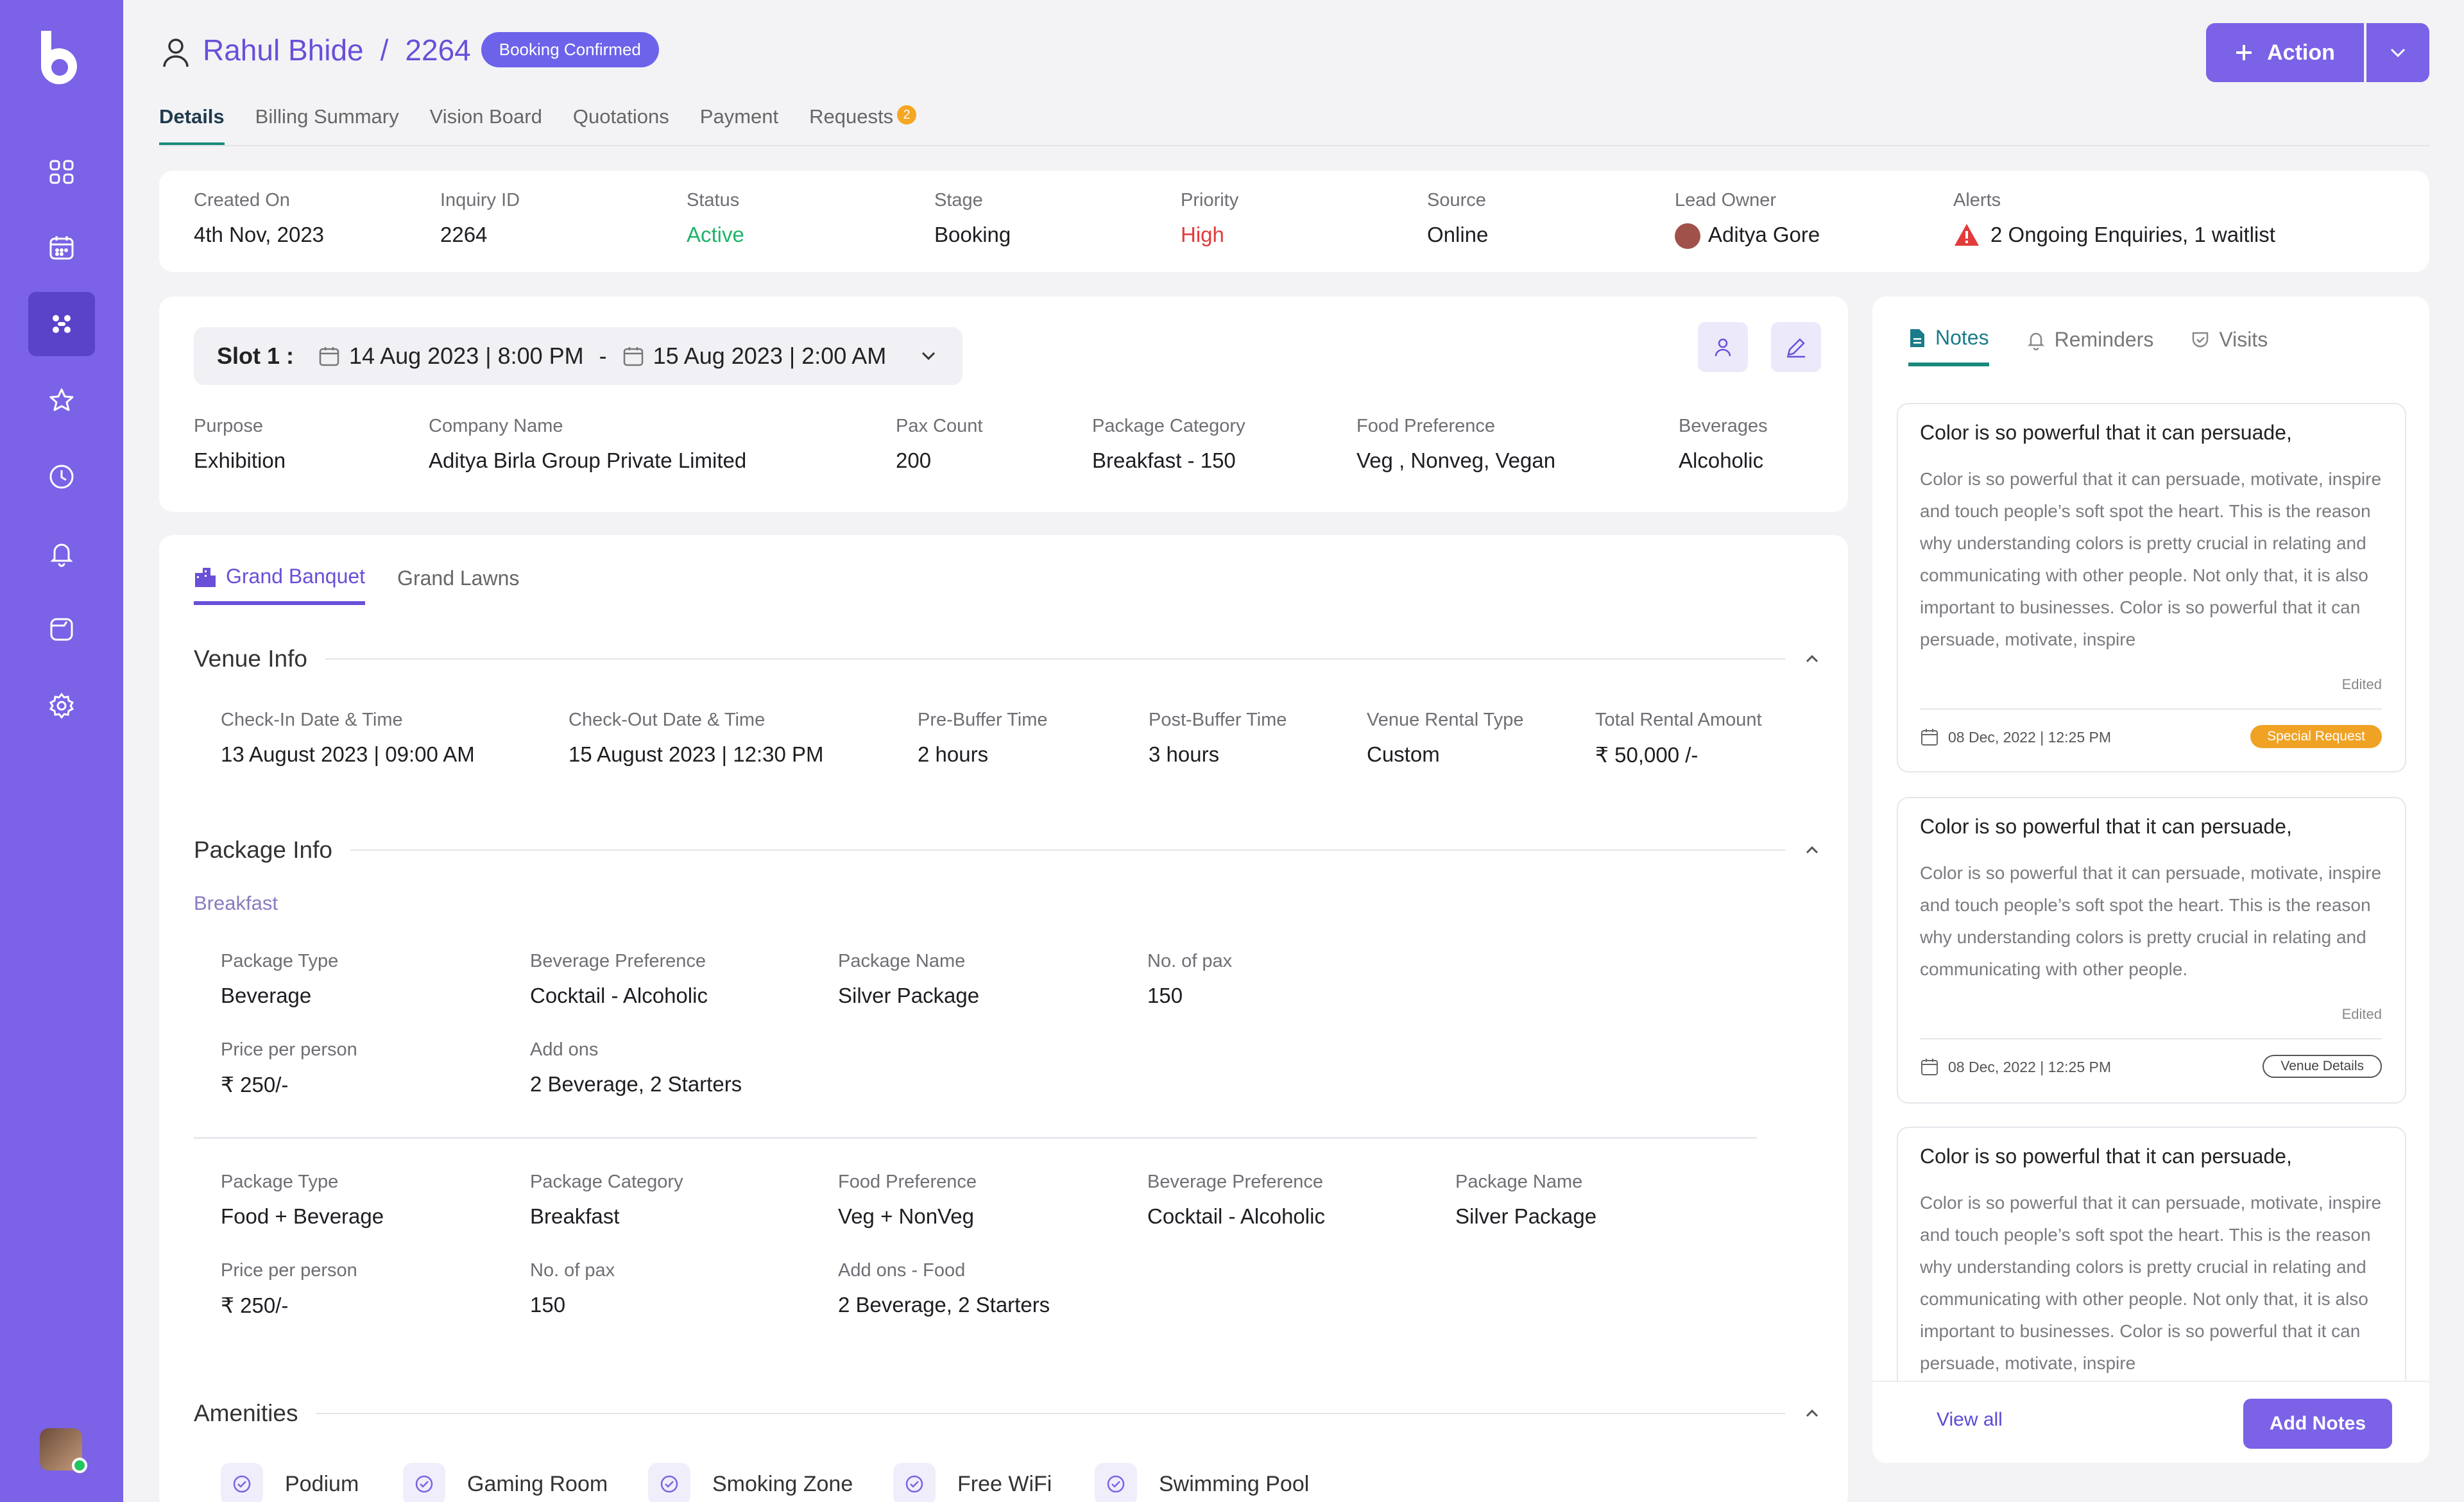  What do you see at coordinates (289, 1049) in the screenshot?
I see `field-label: Price per person` at bounding box center [289, 1049].